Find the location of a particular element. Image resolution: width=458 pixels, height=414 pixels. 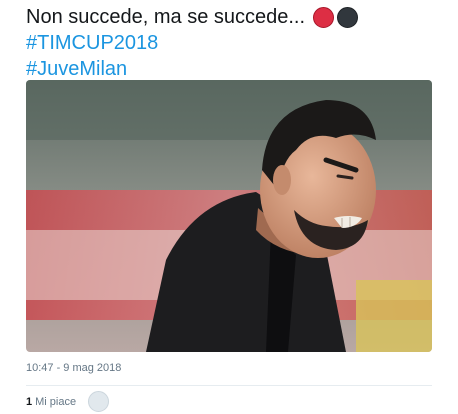

likes-stat: 1 Mi piace is located at coordinates (51, 402).